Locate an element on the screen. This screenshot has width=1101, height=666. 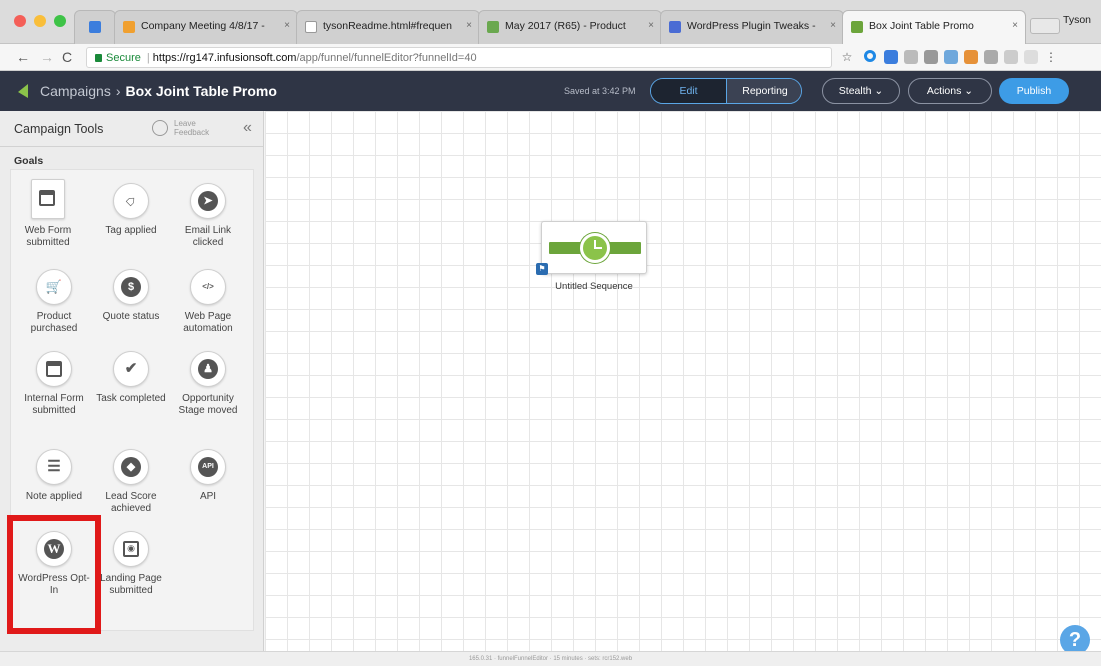
close-window-button is located at coordinates (20, 21).